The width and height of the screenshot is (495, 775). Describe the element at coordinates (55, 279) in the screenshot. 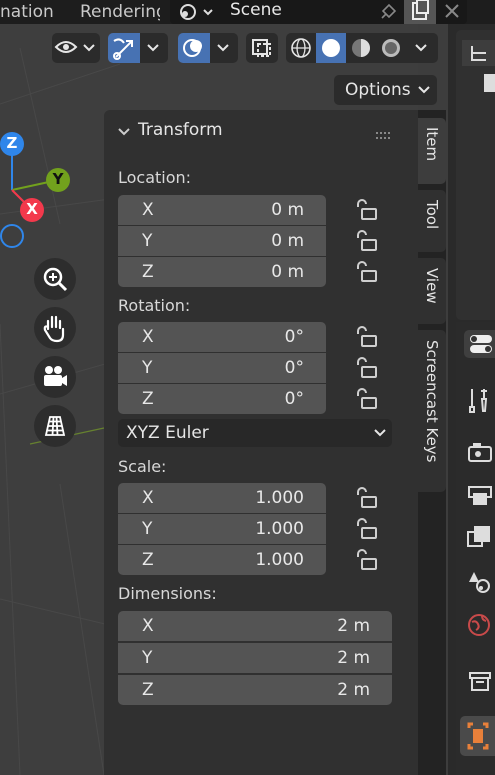

I see `zoom-view-button` at that location.